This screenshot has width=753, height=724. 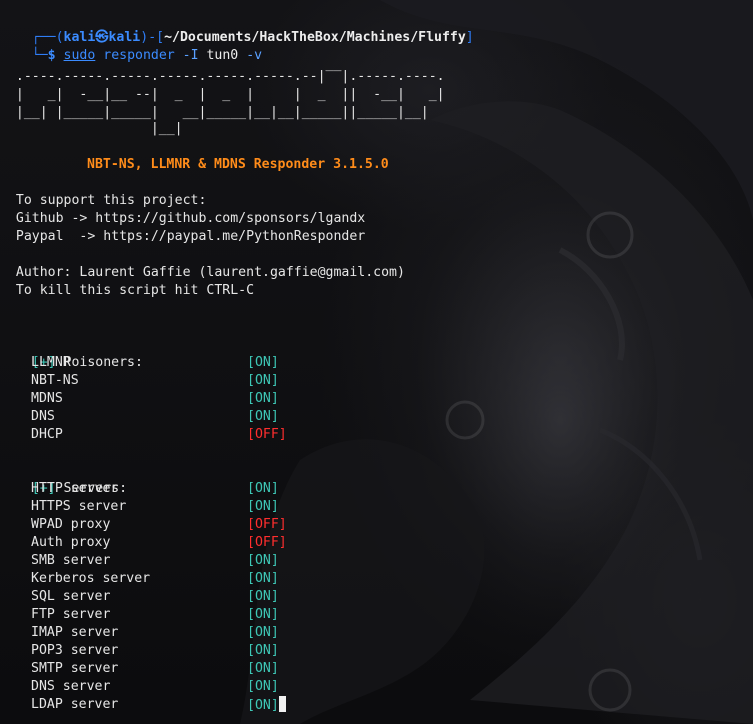 I want to click on servers-row: HTTPS server [ON], so click(x=376, y=507).